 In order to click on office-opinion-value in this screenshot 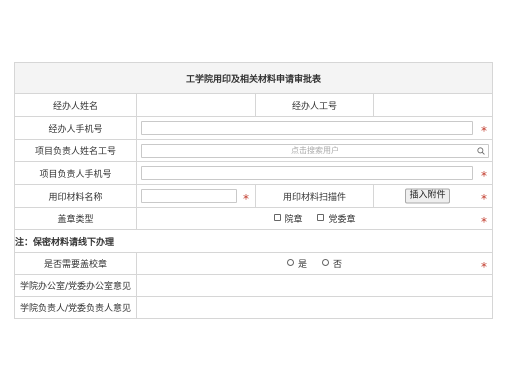, I will do `click(314, 285)`.